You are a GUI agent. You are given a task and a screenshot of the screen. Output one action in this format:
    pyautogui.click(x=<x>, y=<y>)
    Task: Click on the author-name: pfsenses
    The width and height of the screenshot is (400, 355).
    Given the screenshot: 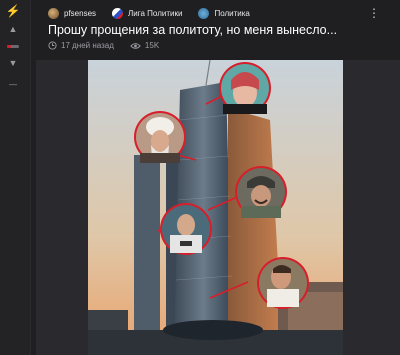 What is the action you would take?
    pyautogui.click(x=80, y=13)
    